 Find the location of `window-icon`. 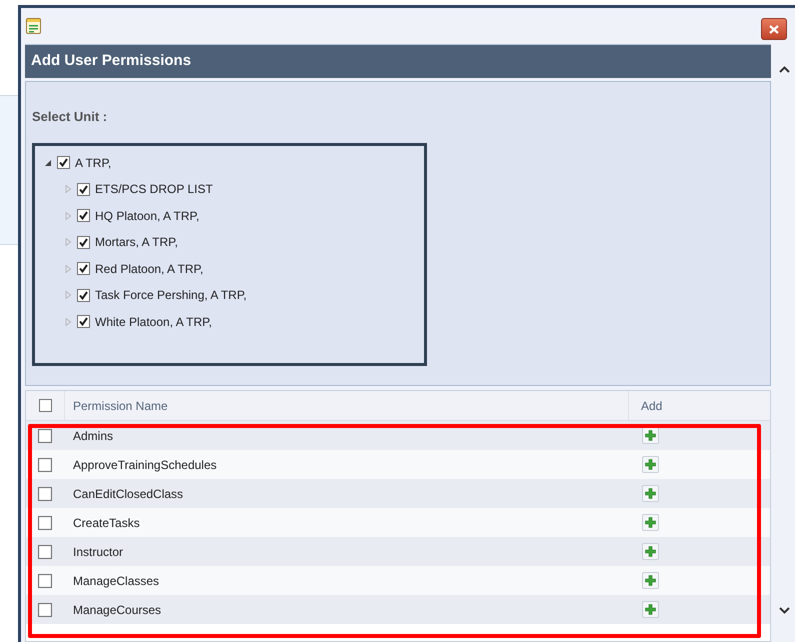

window-icon is located at coordinates (33, 26).